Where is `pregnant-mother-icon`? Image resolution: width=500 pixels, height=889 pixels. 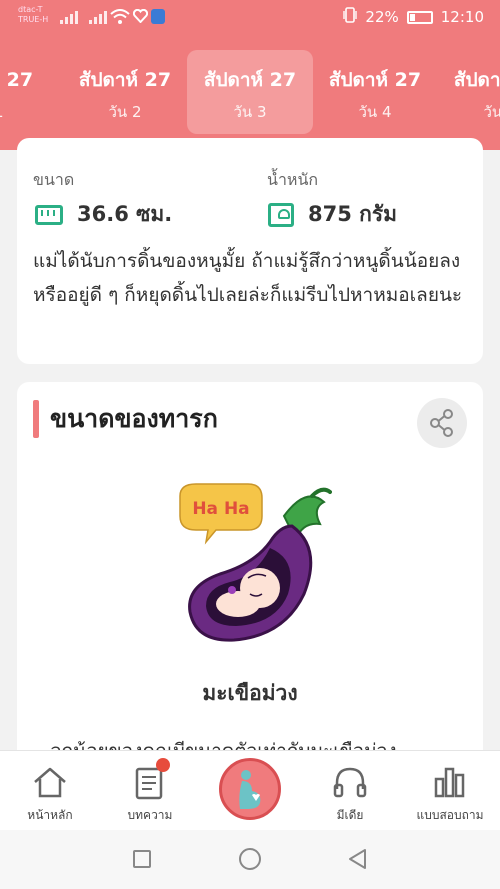 pregnant-mother-icon is located at coordinates (250, 789).